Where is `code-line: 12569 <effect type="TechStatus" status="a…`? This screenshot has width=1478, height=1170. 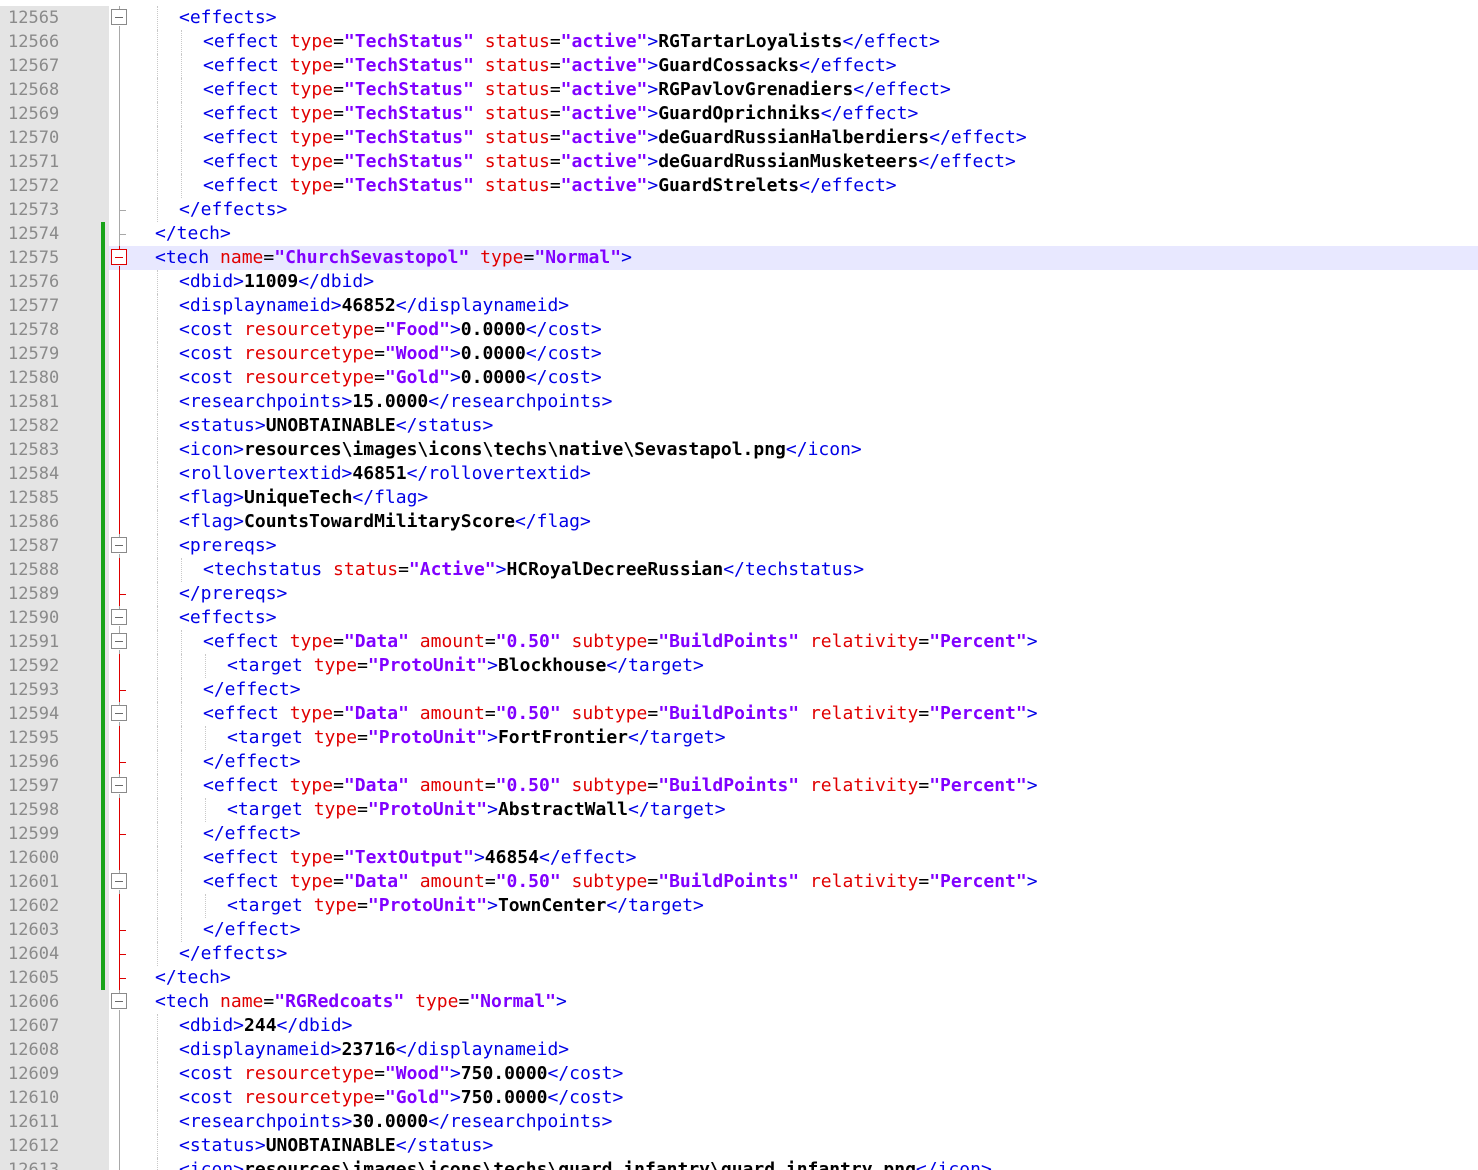
code-line: 12569 <effect type="TechStatus" status="a… is located at coordinates (739, 114).